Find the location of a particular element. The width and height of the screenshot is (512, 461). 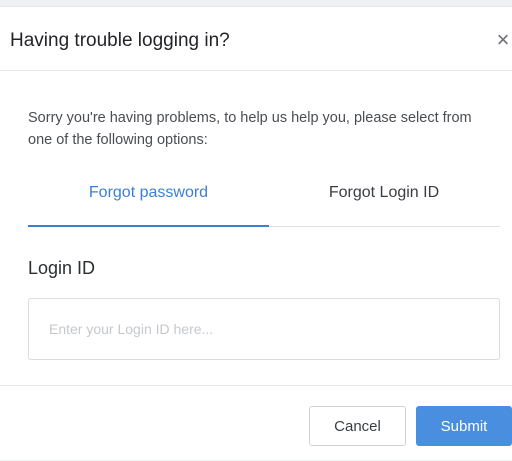

login-id-input is located at coordinates (264, 329).